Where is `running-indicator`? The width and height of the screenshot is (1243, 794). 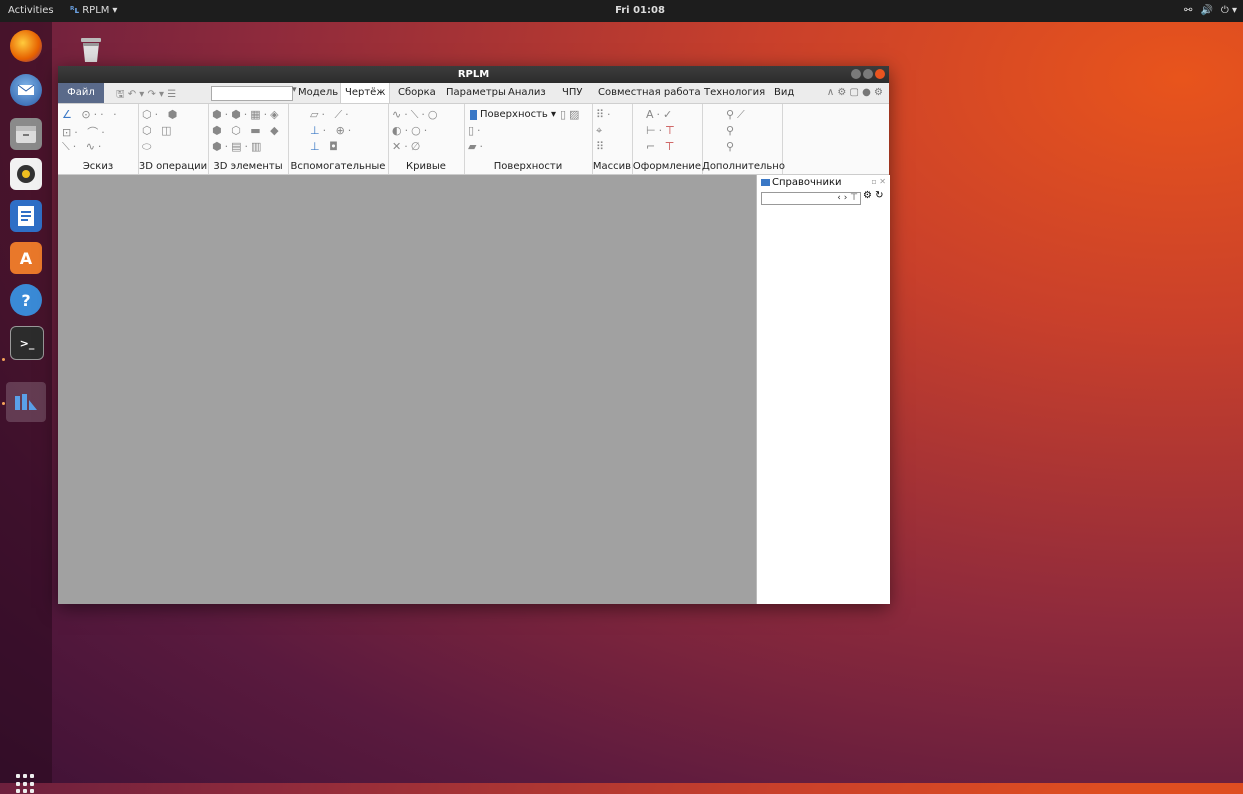 running-indicator is located at coordinates (3, 359).